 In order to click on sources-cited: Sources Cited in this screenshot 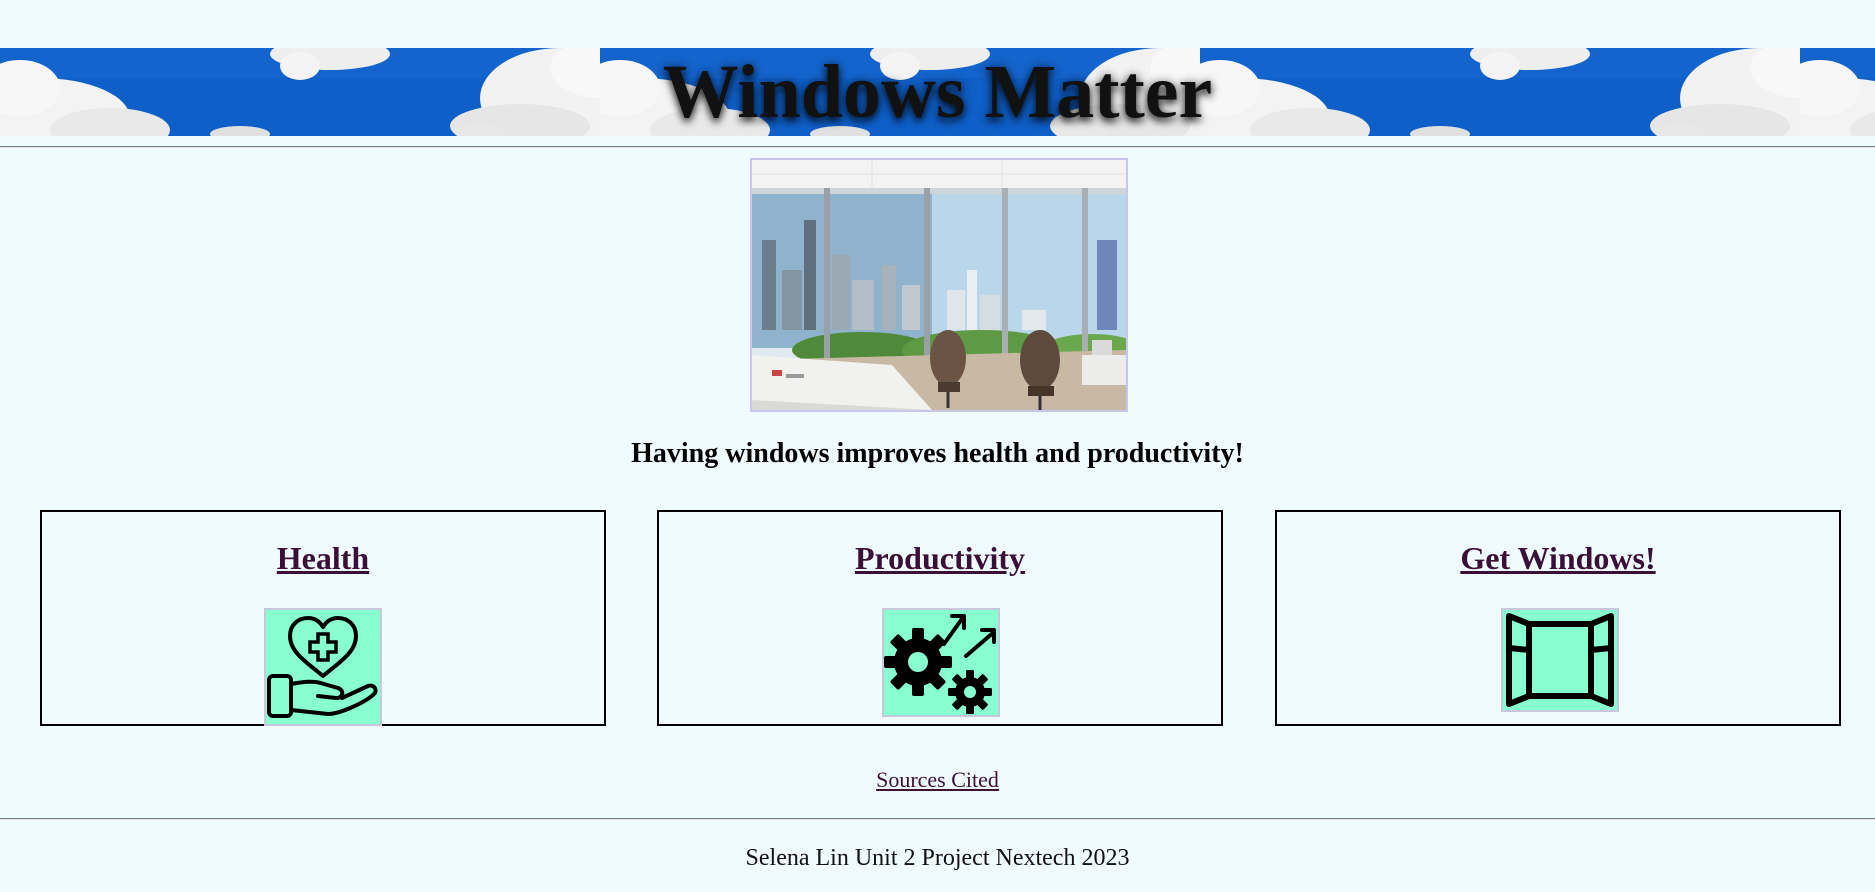, I will do `click(937, 780)`.